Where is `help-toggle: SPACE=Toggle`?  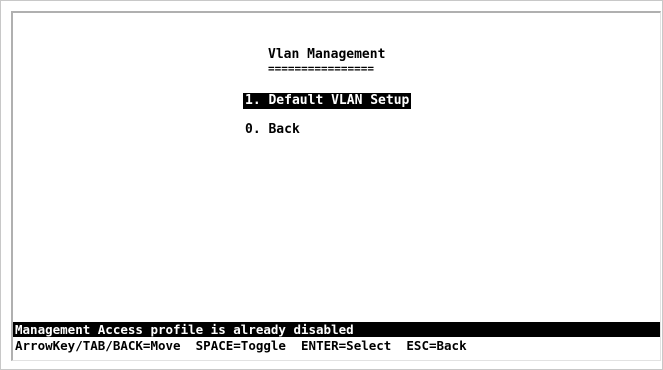 help-toggle: SPACE=Toggle is located at coordinates (240, 345).